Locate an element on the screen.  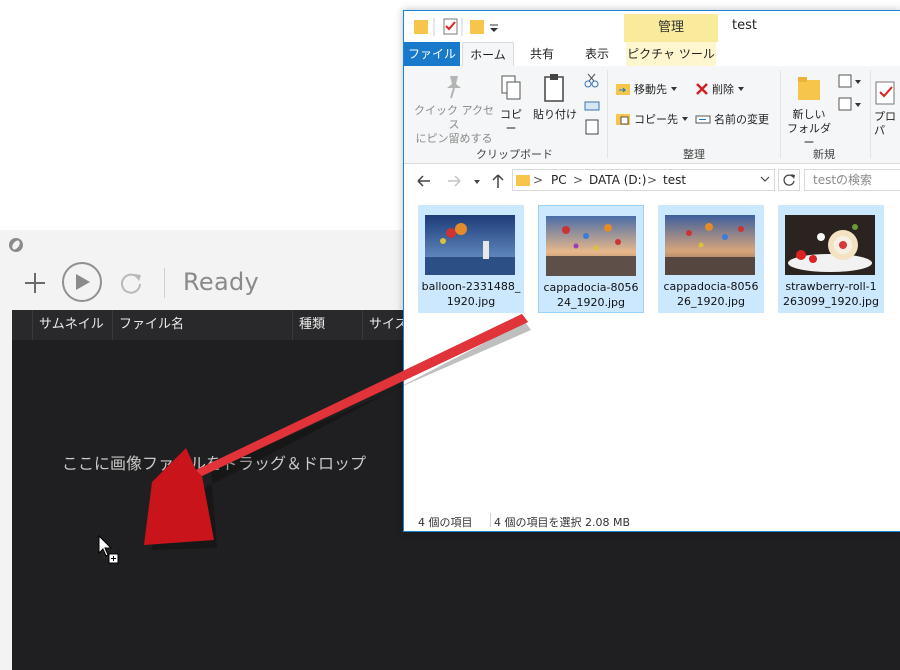
address-box: > PC > DATA (D:) > test is located at coordinates (643, 180).